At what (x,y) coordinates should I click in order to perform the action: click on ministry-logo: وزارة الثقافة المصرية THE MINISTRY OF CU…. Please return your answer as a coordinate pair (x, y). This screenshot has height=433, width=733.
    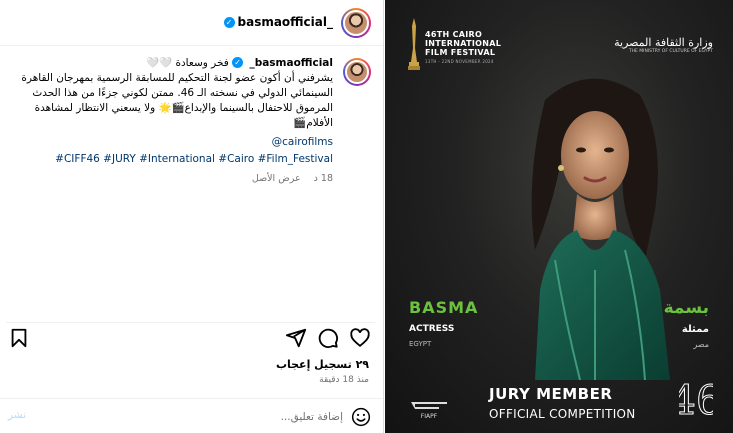
    Looking at the image, I should click on (663, 45).